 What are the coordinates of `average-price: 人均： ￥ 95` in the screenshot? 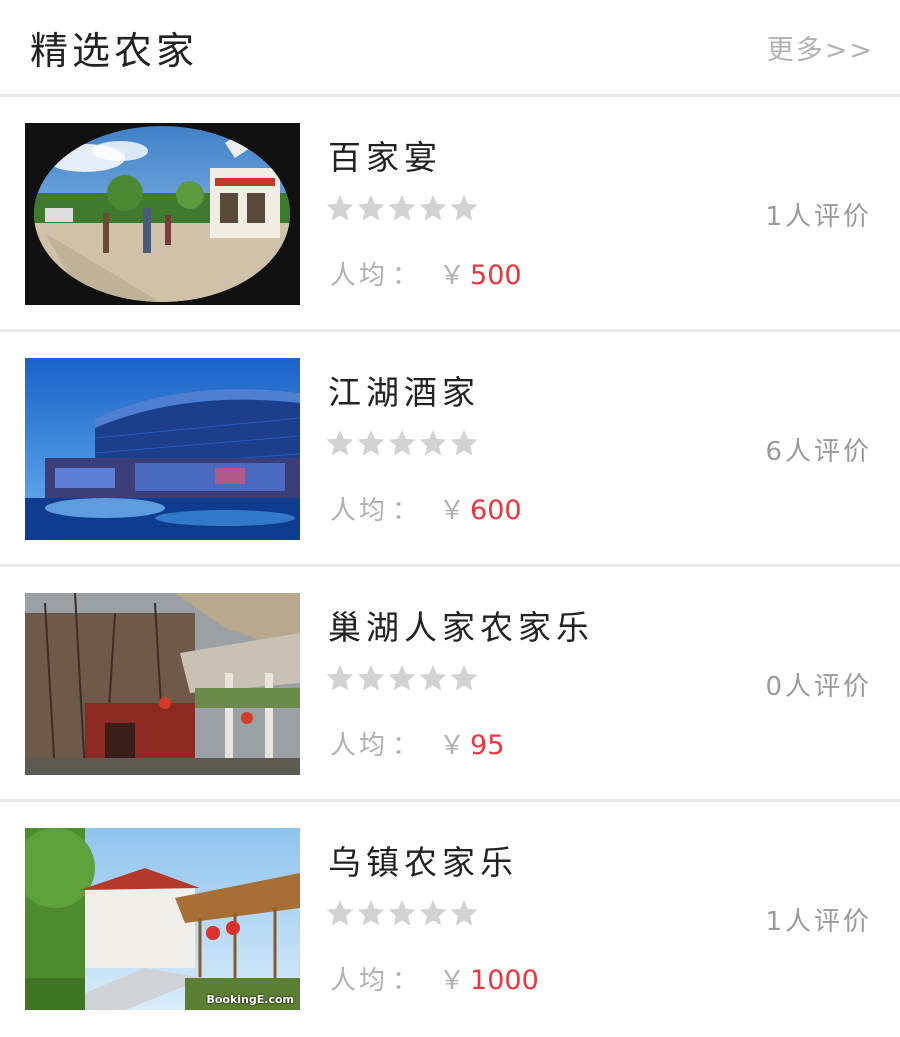 It's located at (417, 743).